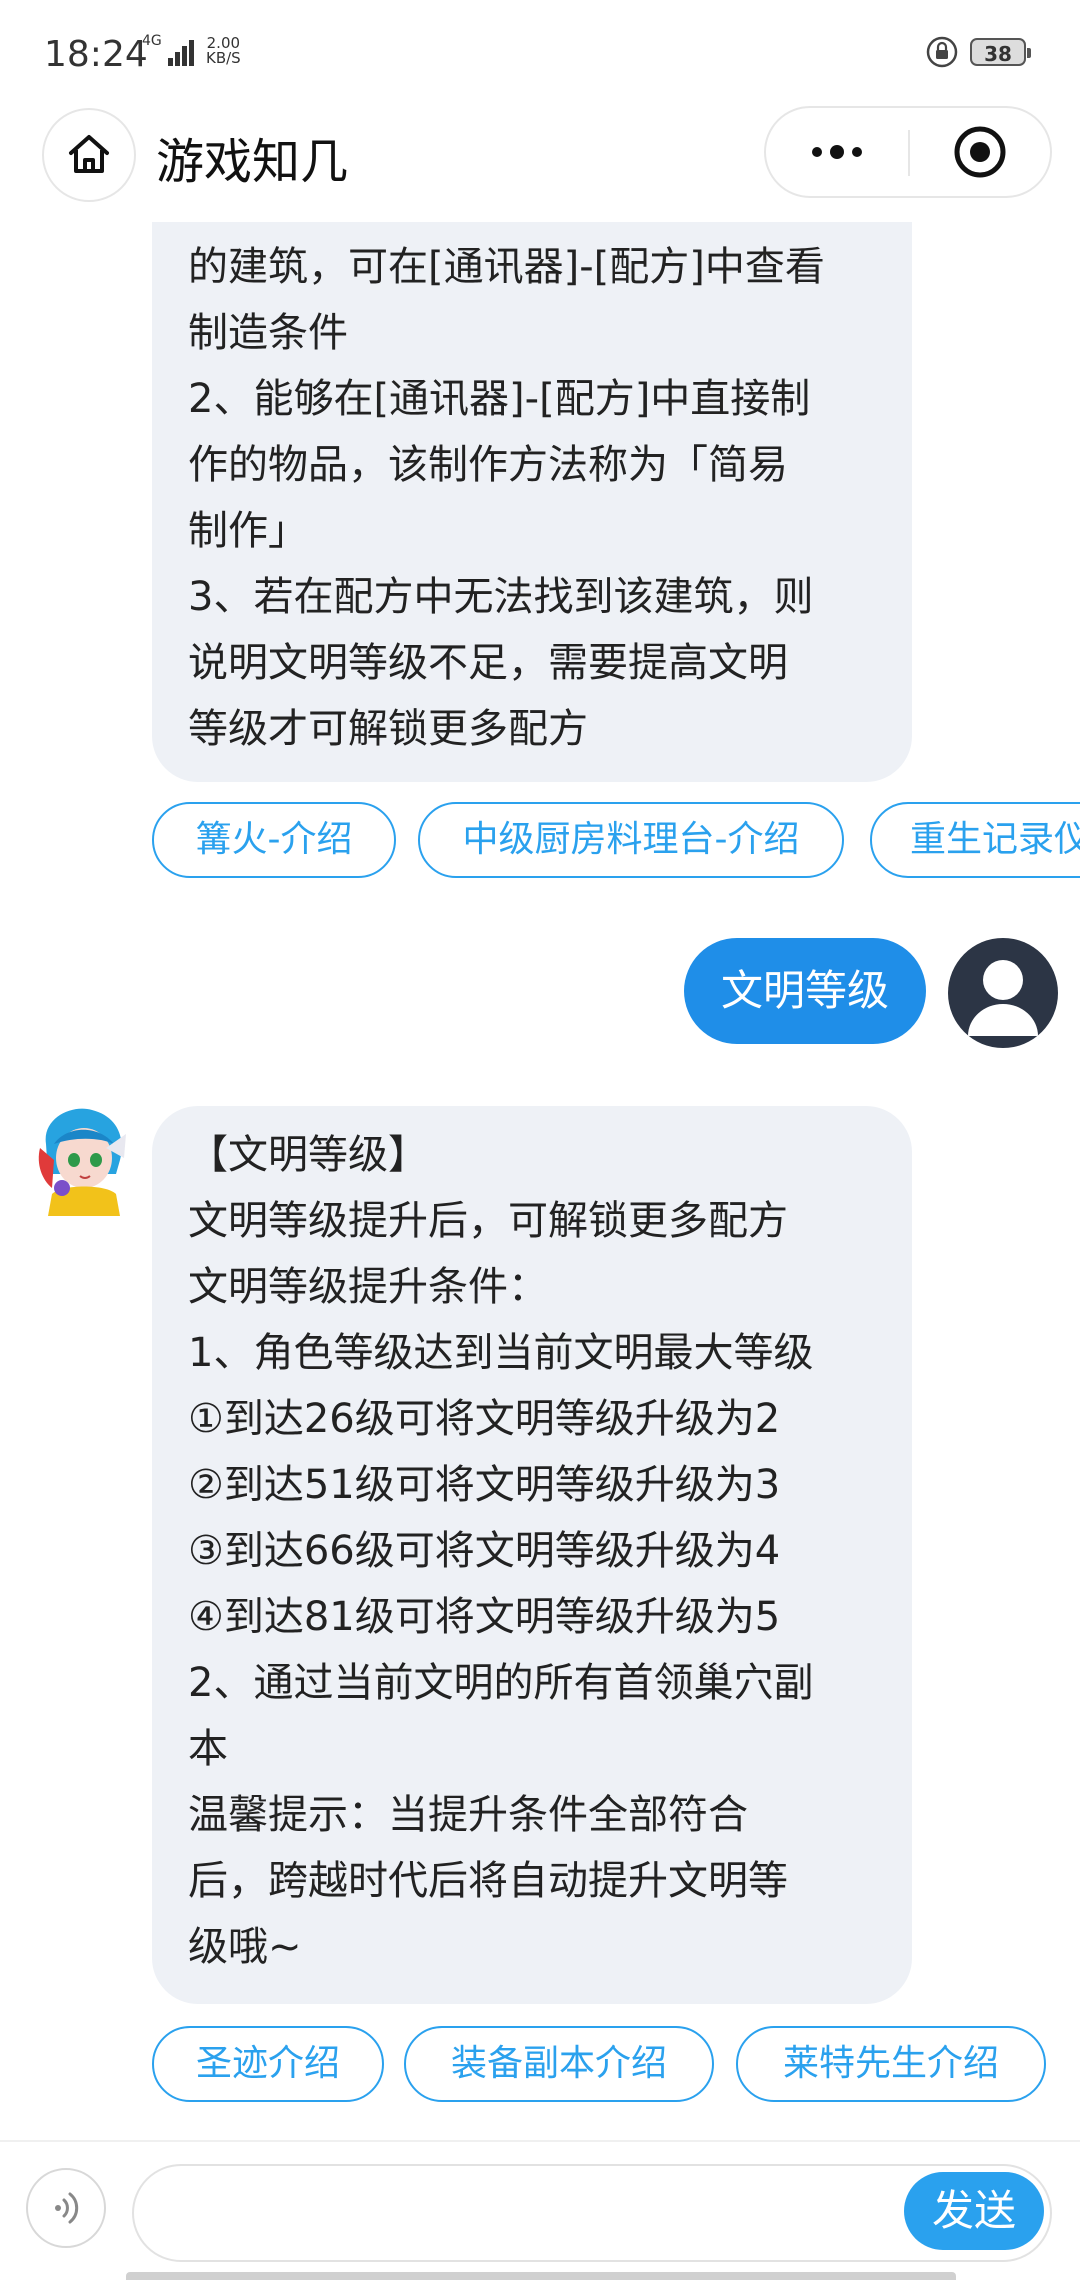  Describe the element at coordinates (468, 1815) in the screenshot. I see `message-line: 温馨提示：当提升条件全部符合` at that location.